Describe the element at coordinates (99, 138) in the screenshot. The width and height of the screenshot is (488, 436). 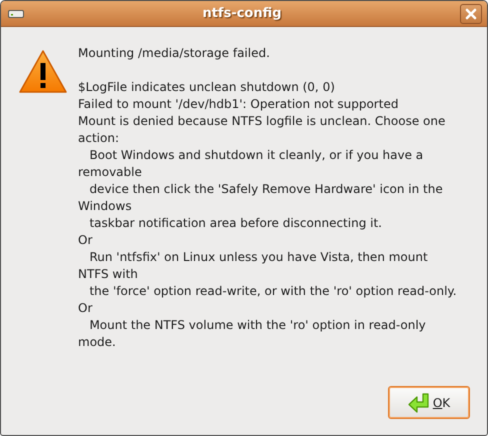
I see `message-line: action:` at that location.